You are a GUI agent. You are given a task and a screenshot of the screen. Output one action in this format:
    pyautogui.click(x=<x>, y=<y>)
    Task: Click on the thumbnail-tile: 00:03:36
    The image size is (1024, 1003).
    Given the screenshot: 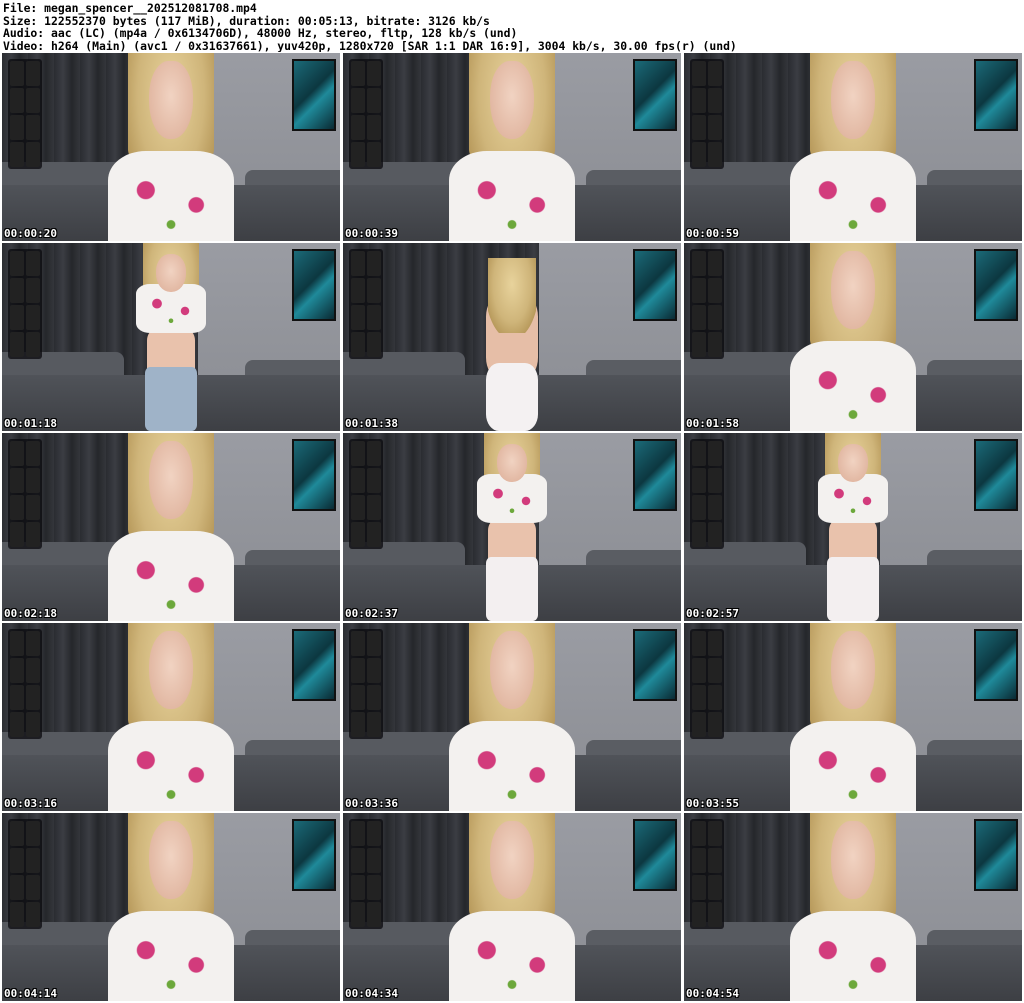 What is the action you would take?
    pyautogui.click(x=512, y=717)
    